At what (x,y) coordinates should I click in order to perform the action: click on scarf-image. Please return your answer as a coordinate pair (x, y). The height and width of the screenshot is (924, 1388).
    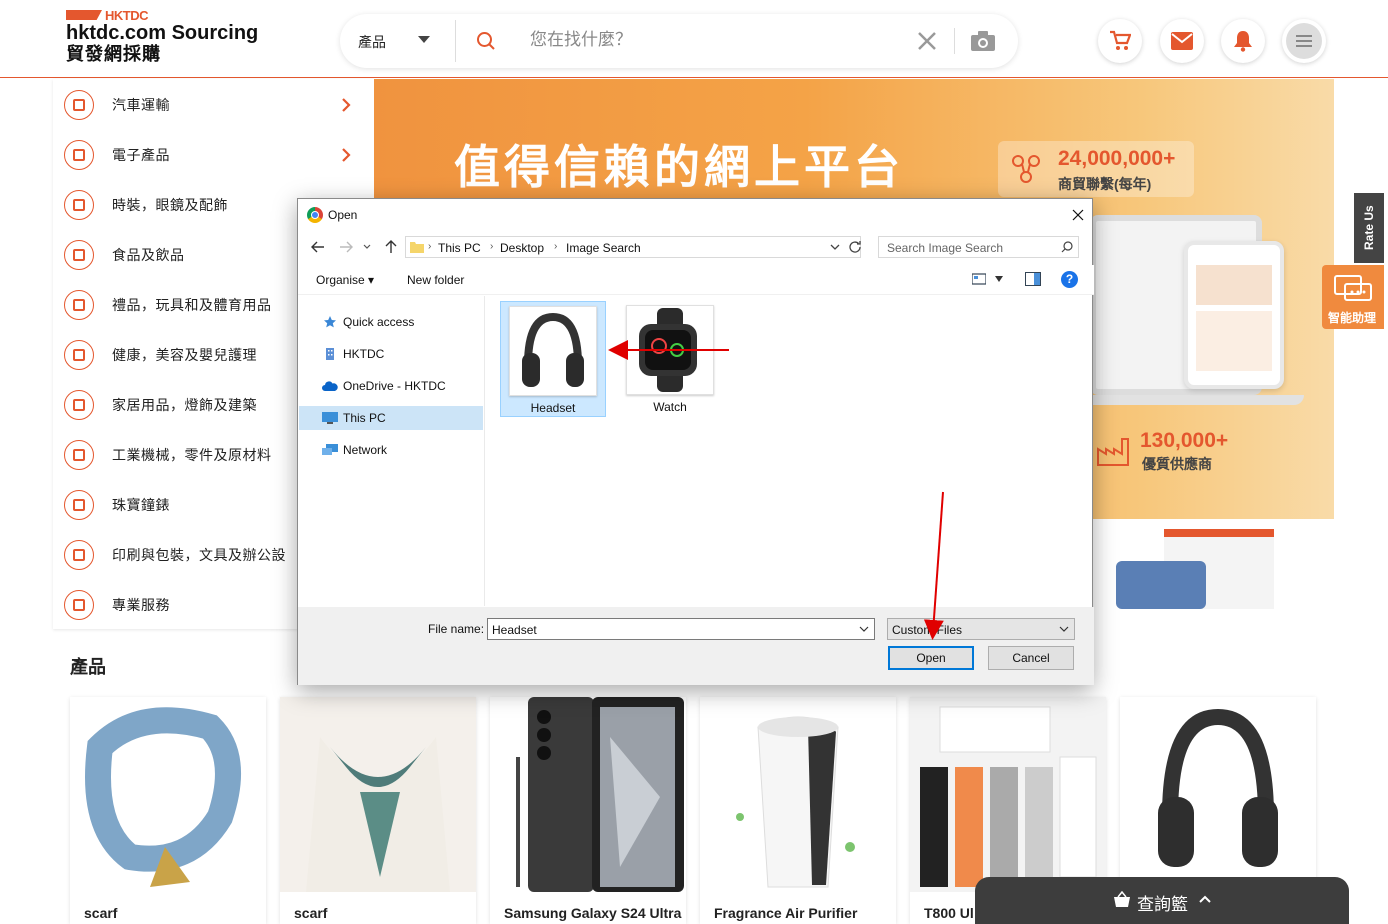
    Looking at the image, I should click on (163, 797).